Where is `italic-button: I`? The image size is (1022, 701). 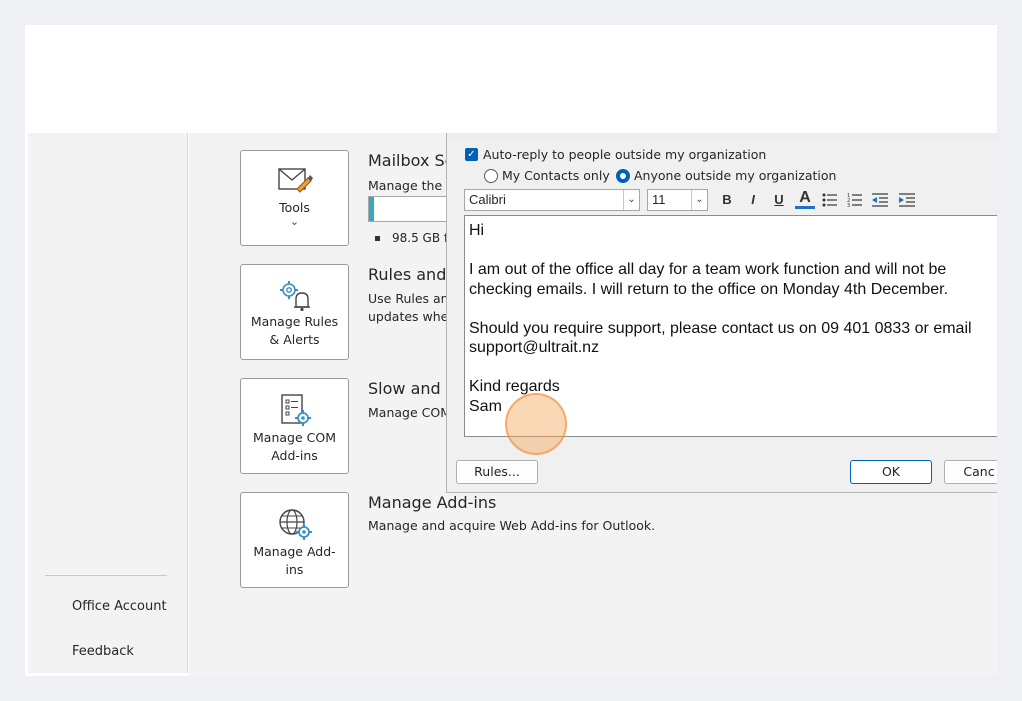 italic-button: I is located at coordinates (753, 200).